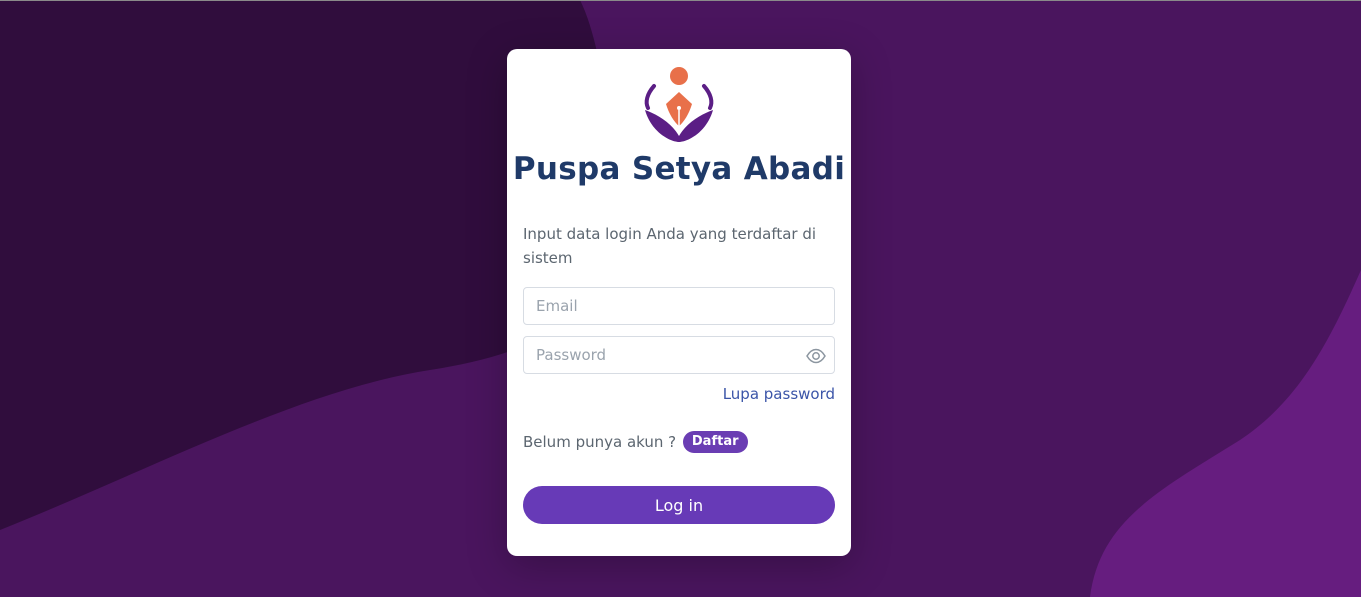 The height and width of the screenshot is (597, 1361). What do you see at coordinates (715, 442) in the screenshot?
I see `register-button: Daftar` at bounding box center [715, 442].